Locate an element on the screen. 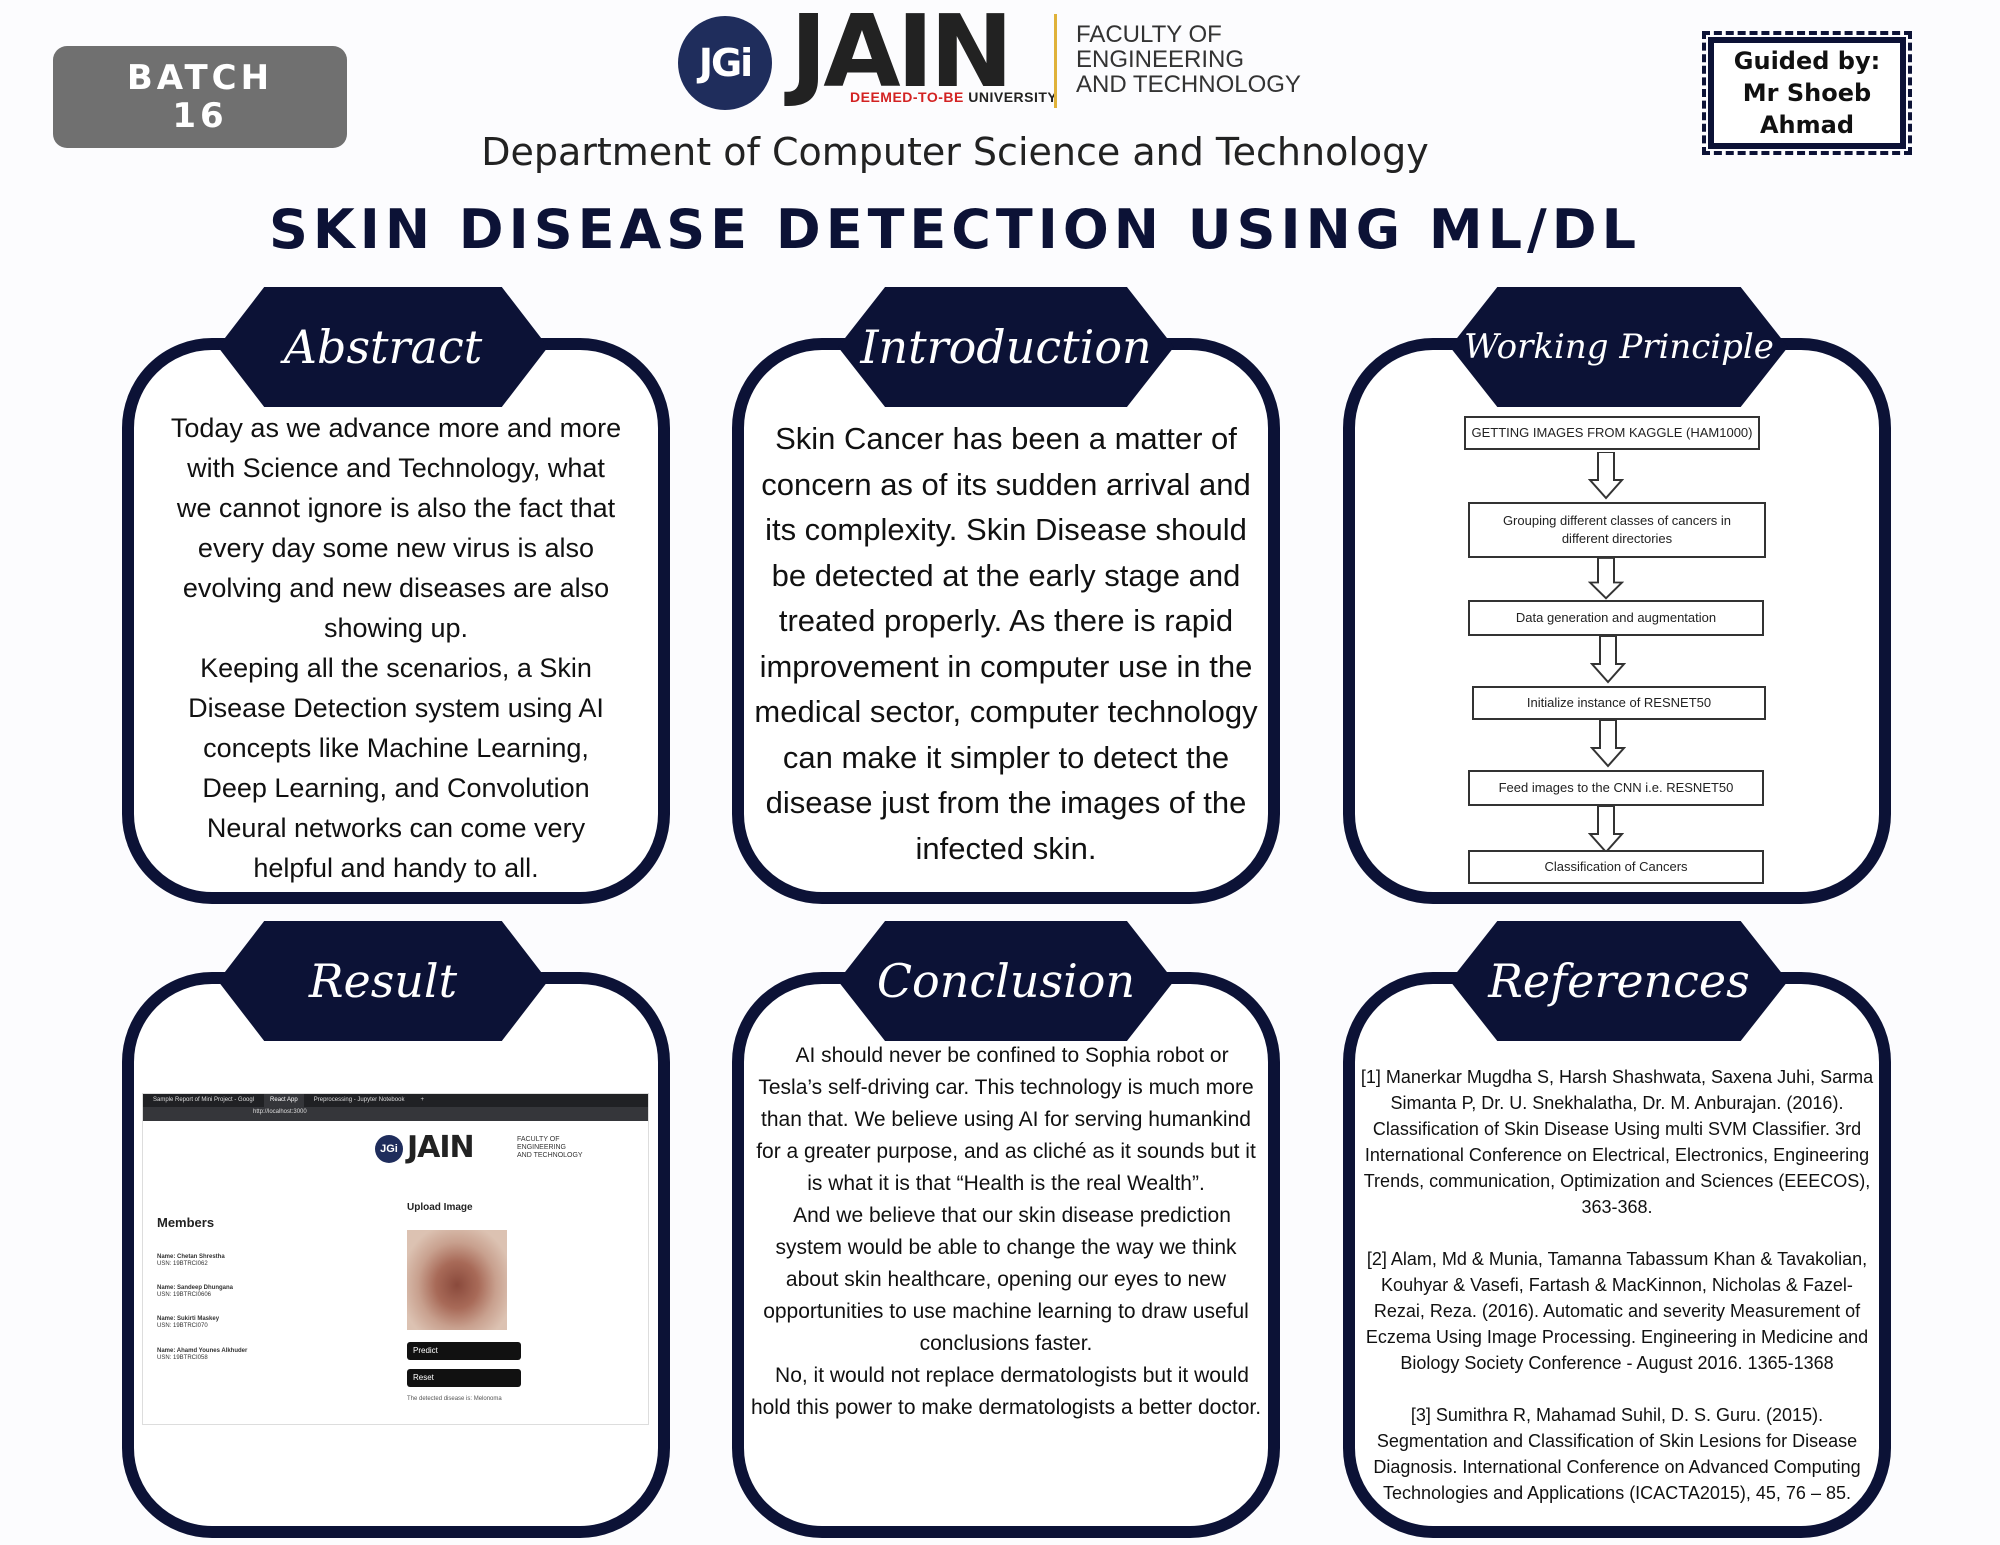 The image size is (2000, 1545). browser-tab: React App is located at coordinates (284, 1100).